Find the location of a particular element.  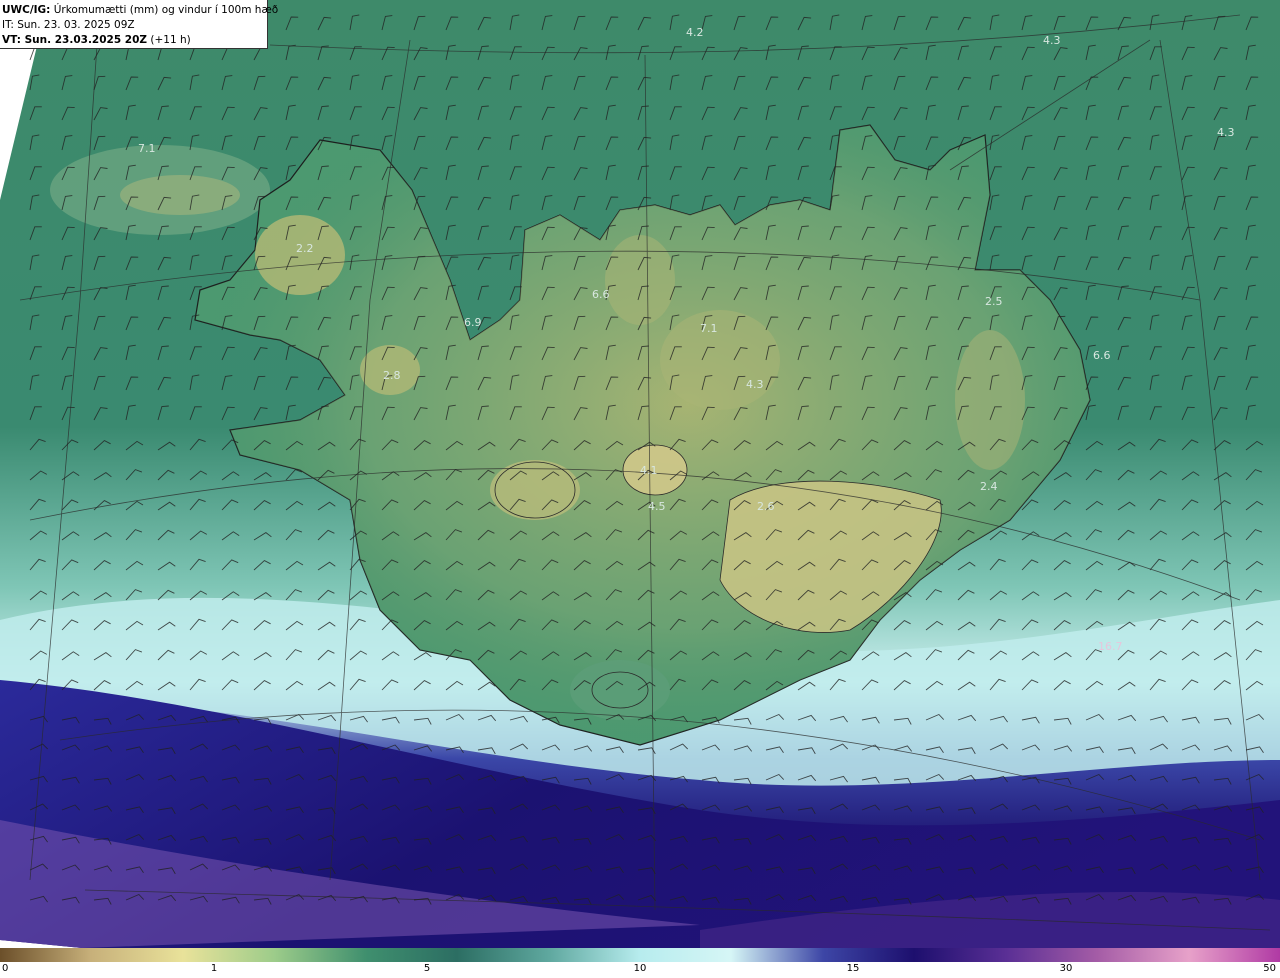

map-label: 2.6 is located at coordinates (766, 506).